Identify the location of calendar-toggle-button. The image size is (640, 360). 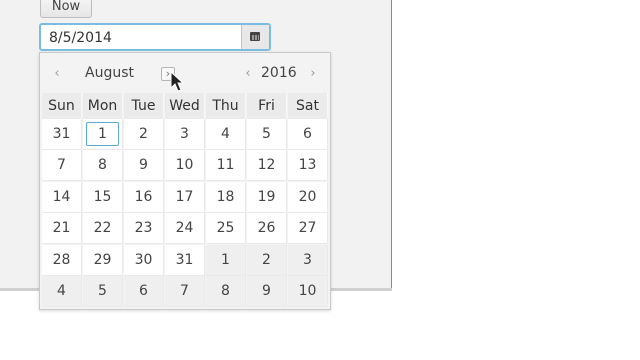
(255, 37).